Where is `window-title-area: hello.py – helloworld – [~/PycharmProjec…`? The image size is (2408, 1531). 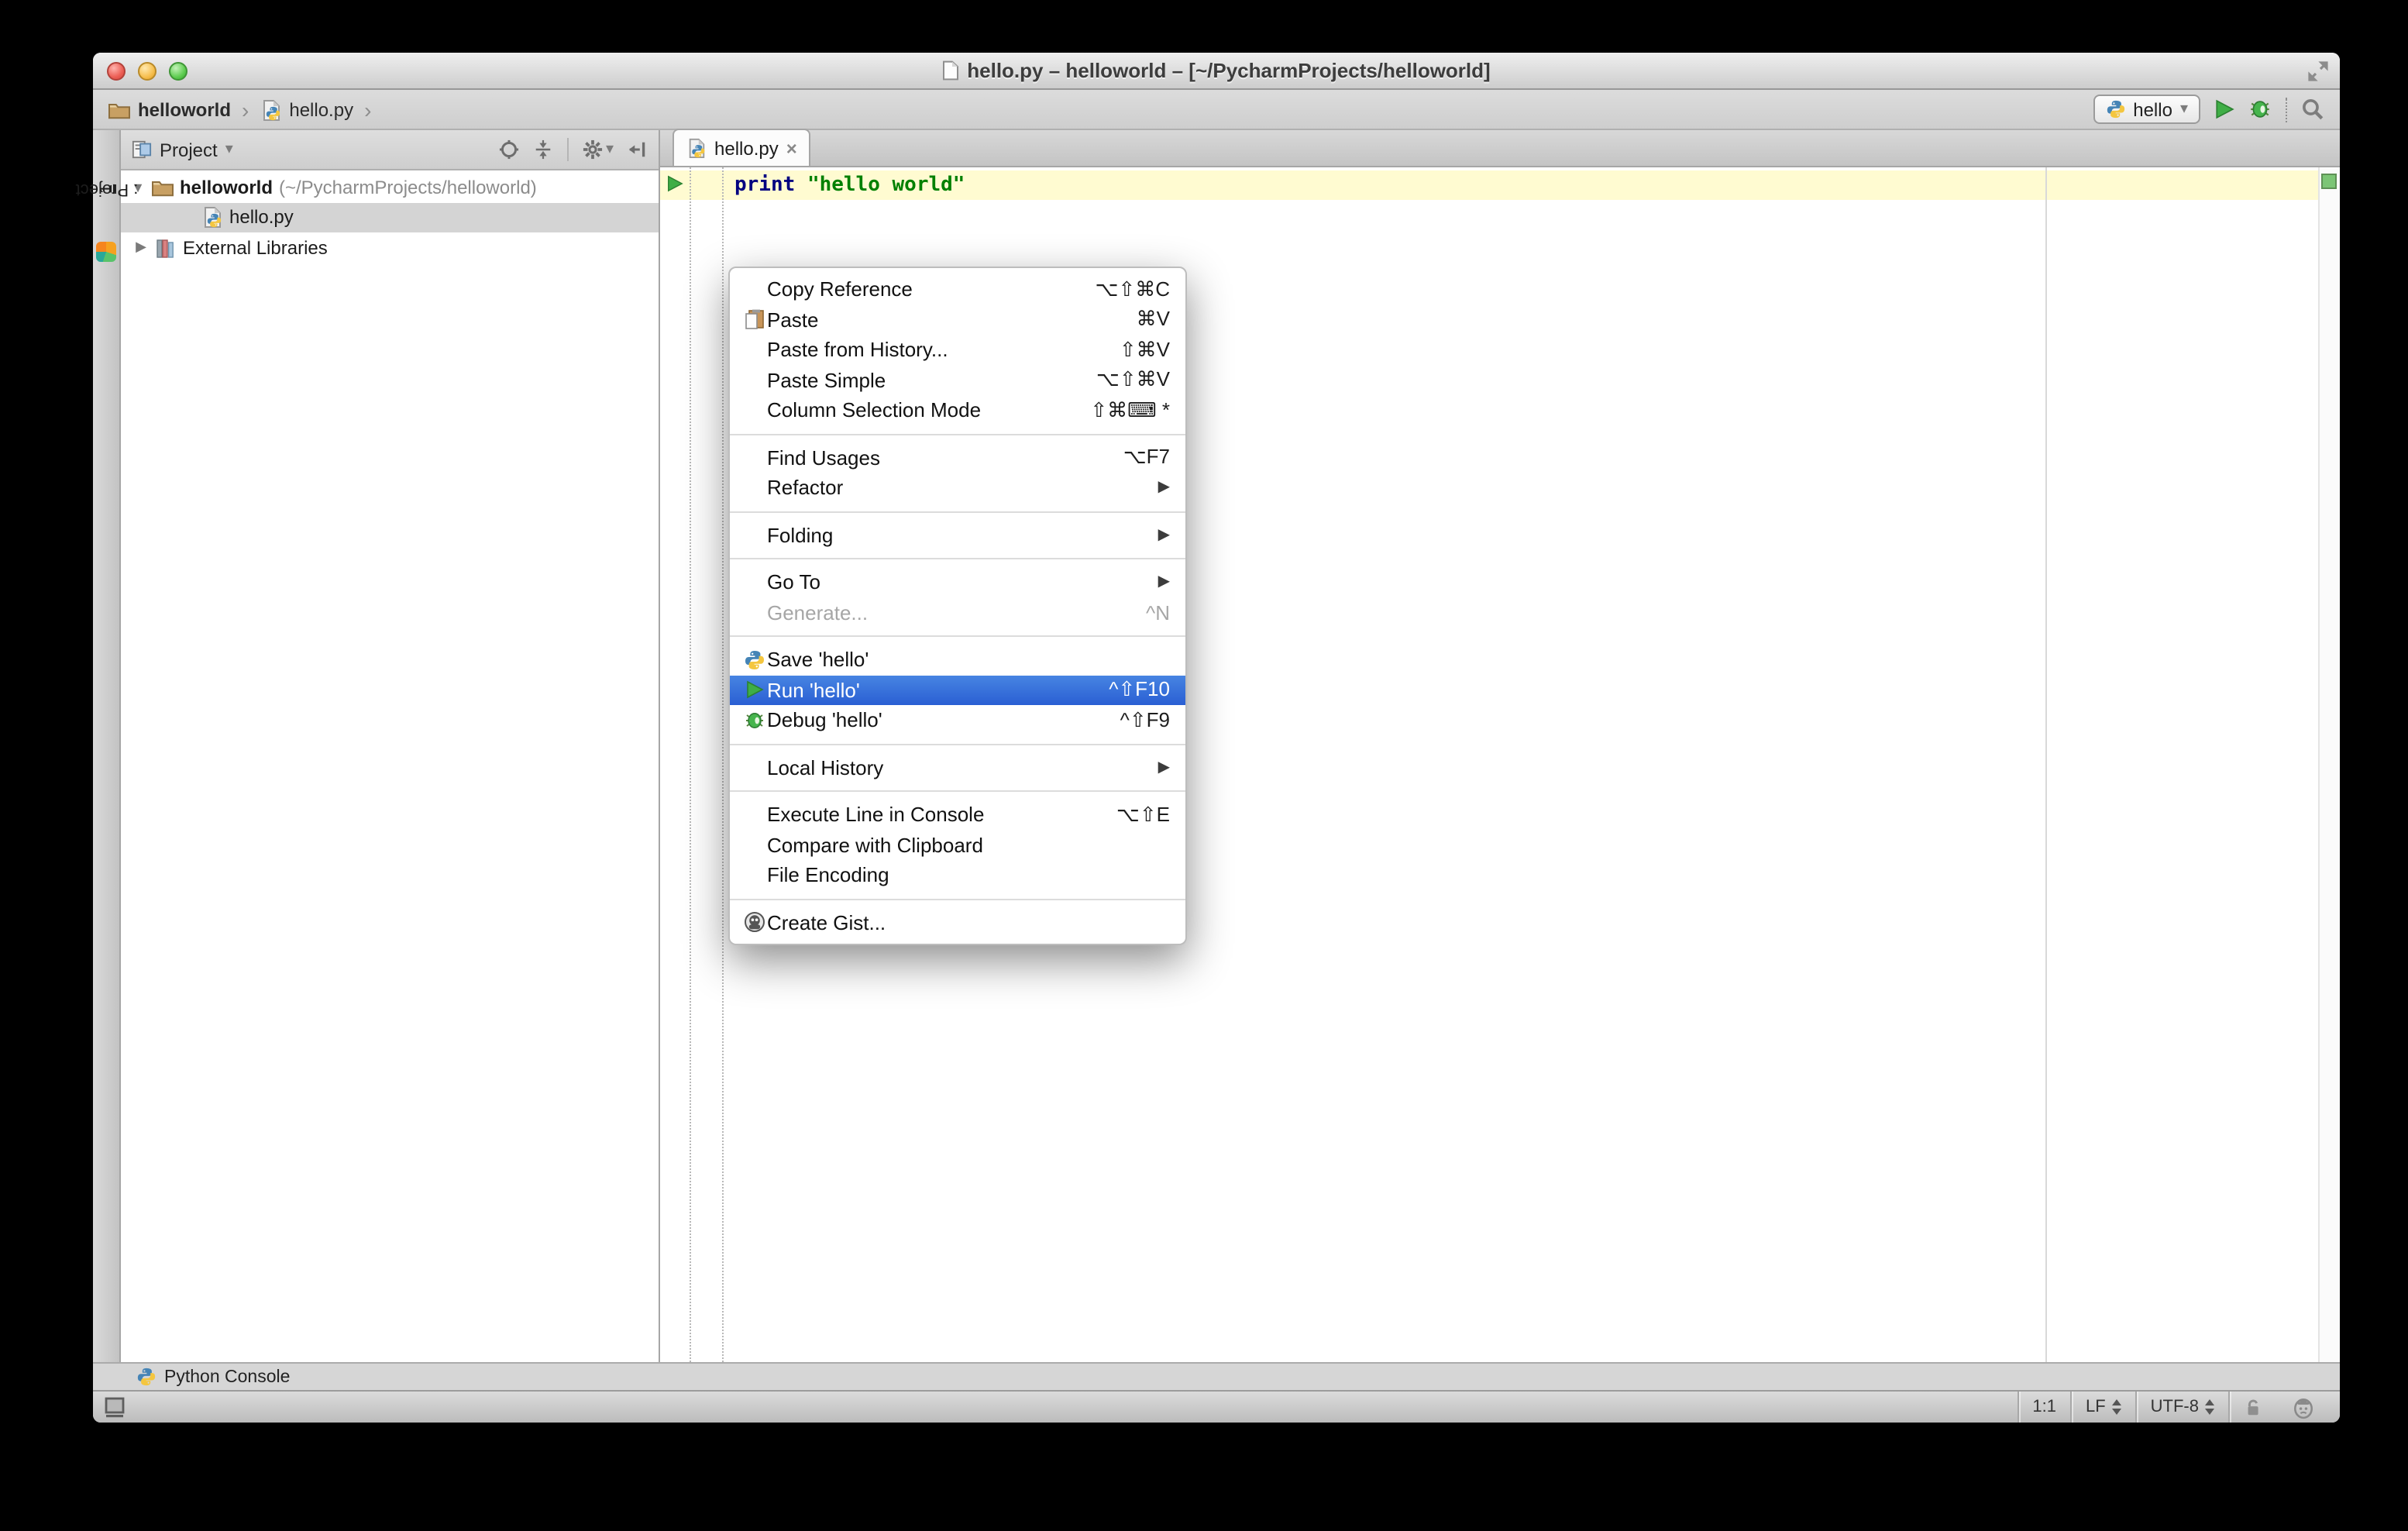 window-title-area: hello.py – helloworld – [~/PycharmProjec… is located at coordinates (1216, 70).